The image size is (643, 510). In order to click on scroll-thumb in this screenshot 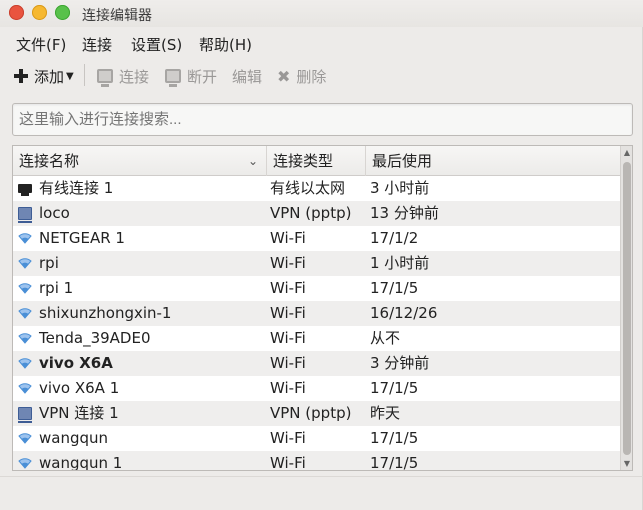, I will do `click(627, 308)`.